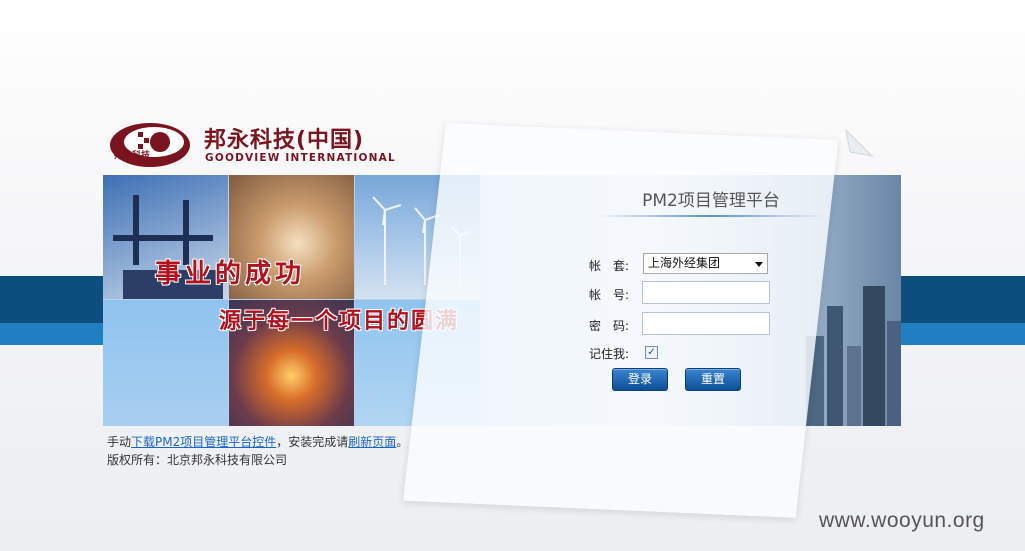 This screenshot has height=551, width=1025. What do you see at coordinates (372, 442) in the screenshot?
I see `refresh-page-link: 刷新页面` at bounding box center [372, 442].